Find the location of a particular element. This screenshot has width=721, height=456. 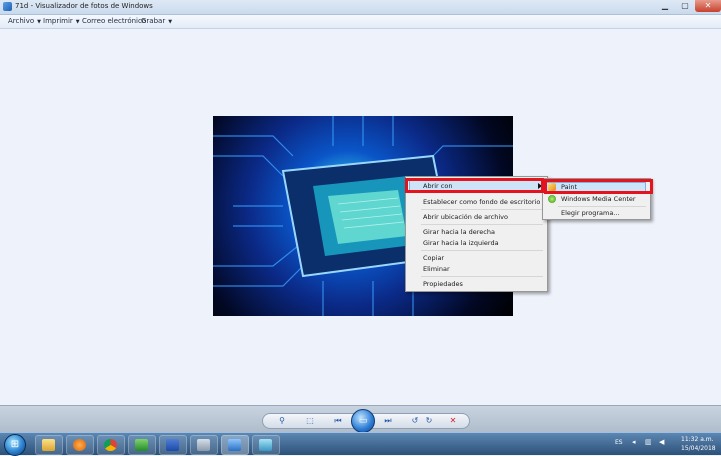

menu-item-ubicacion: Abrir ubicación de archivo is located at coordinates (465, 217).